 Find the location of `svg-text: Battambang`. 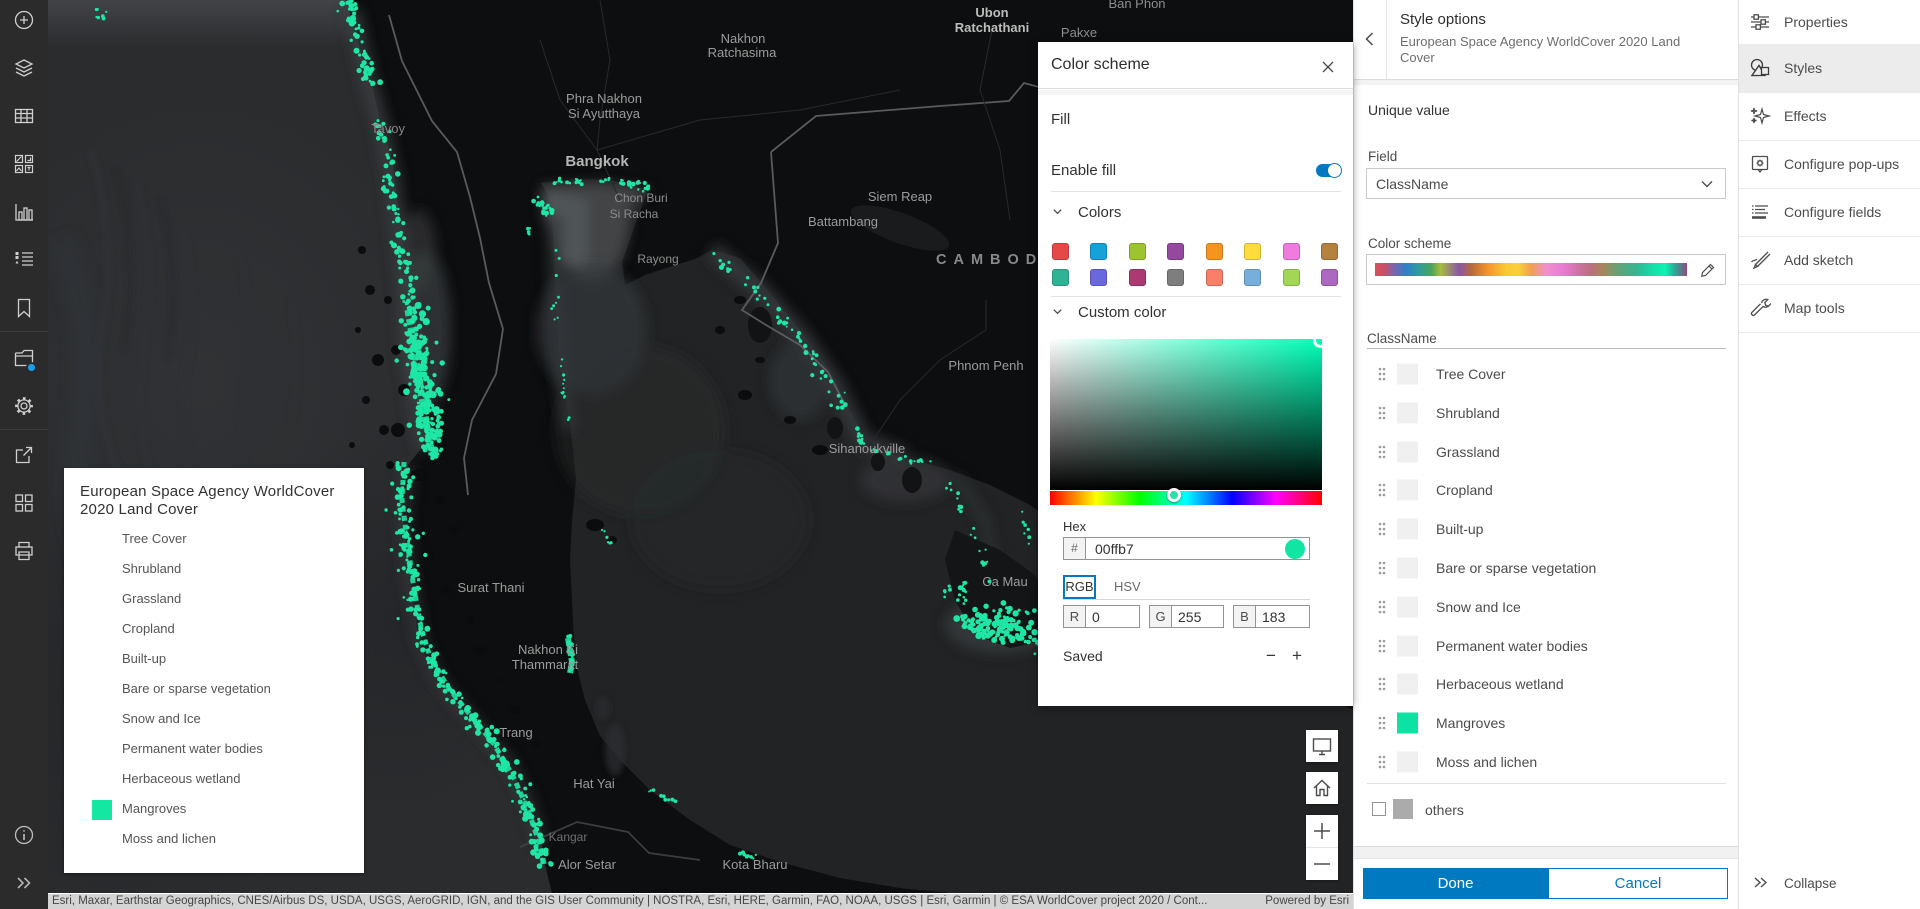

svg-text: Battambang is located at coordinates (843, 221).